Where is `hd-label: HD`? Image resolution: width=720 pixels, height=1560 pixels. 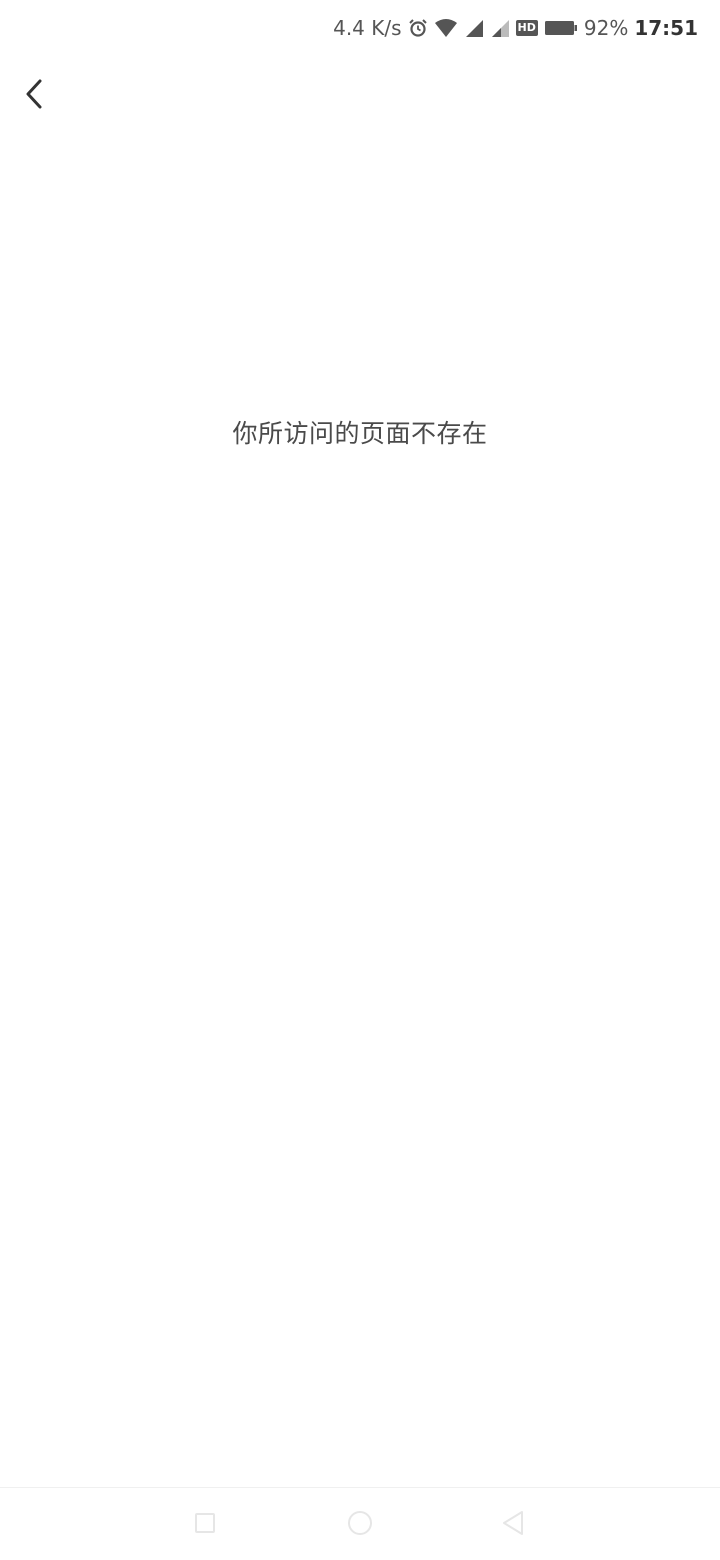
hd-label: HD is located at coordinates (526, 28).